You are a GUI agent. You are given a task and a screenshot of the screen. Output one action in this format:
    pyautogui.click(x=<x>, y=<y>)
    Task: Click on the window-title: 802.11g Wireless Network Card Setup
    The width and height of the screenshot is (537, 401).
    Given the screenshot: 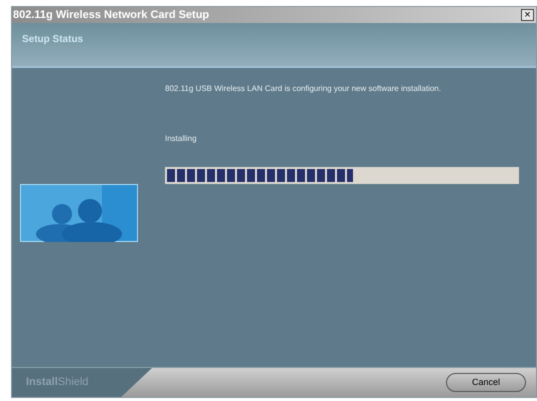 What is the action you would take?
    pyautogui.click(x=111, y=15)
    